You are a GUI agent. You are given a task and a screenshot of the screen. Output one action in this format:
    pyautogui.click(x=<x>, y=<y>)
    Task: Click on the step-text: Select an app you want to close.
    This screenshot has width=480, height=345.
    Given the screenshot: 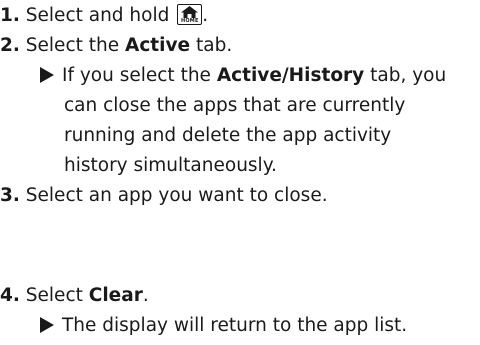 What is the action you would take?
    pyautogui.click(x=176, y=195)
    